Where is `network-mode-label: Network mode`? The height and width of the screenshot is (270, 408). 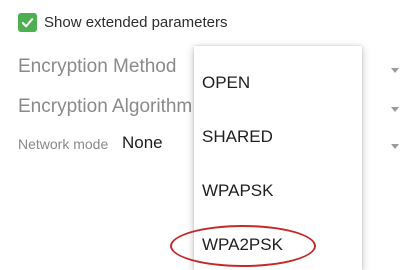
network-mode-label: Network mode is located at coordinates (63, 144).